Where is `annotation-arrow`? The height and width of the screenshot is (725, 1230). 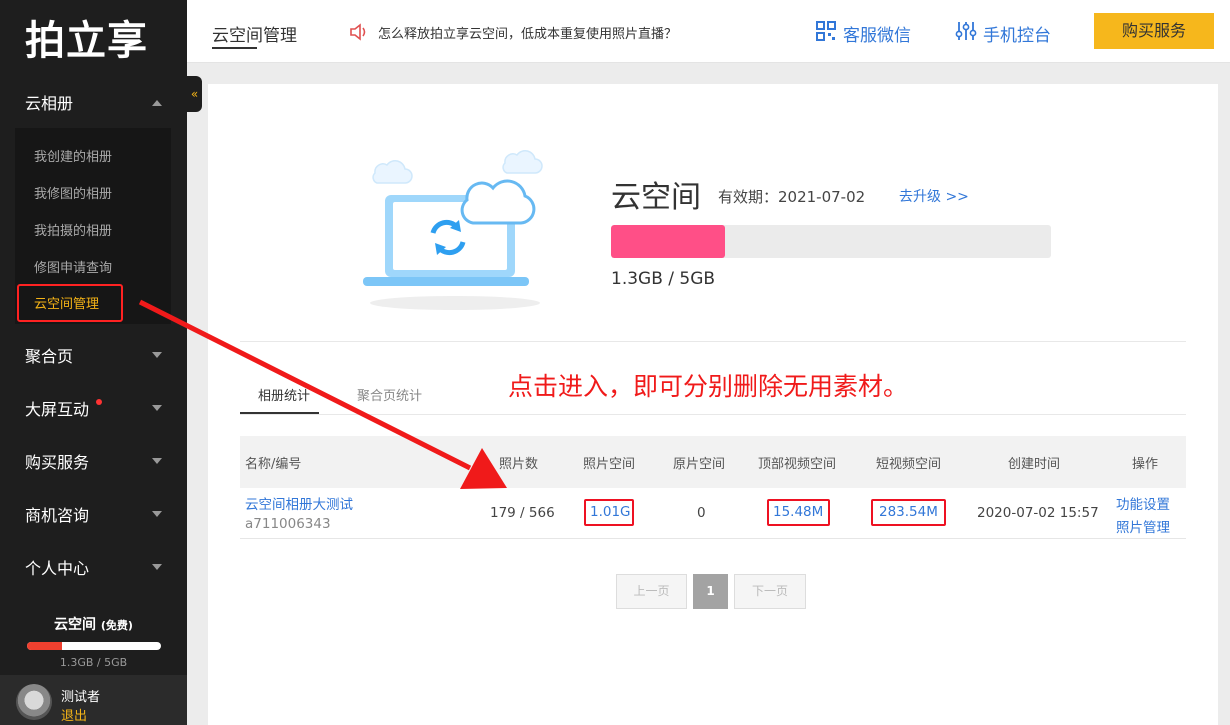
annotation-arrow is located at coordinates (322, 394).